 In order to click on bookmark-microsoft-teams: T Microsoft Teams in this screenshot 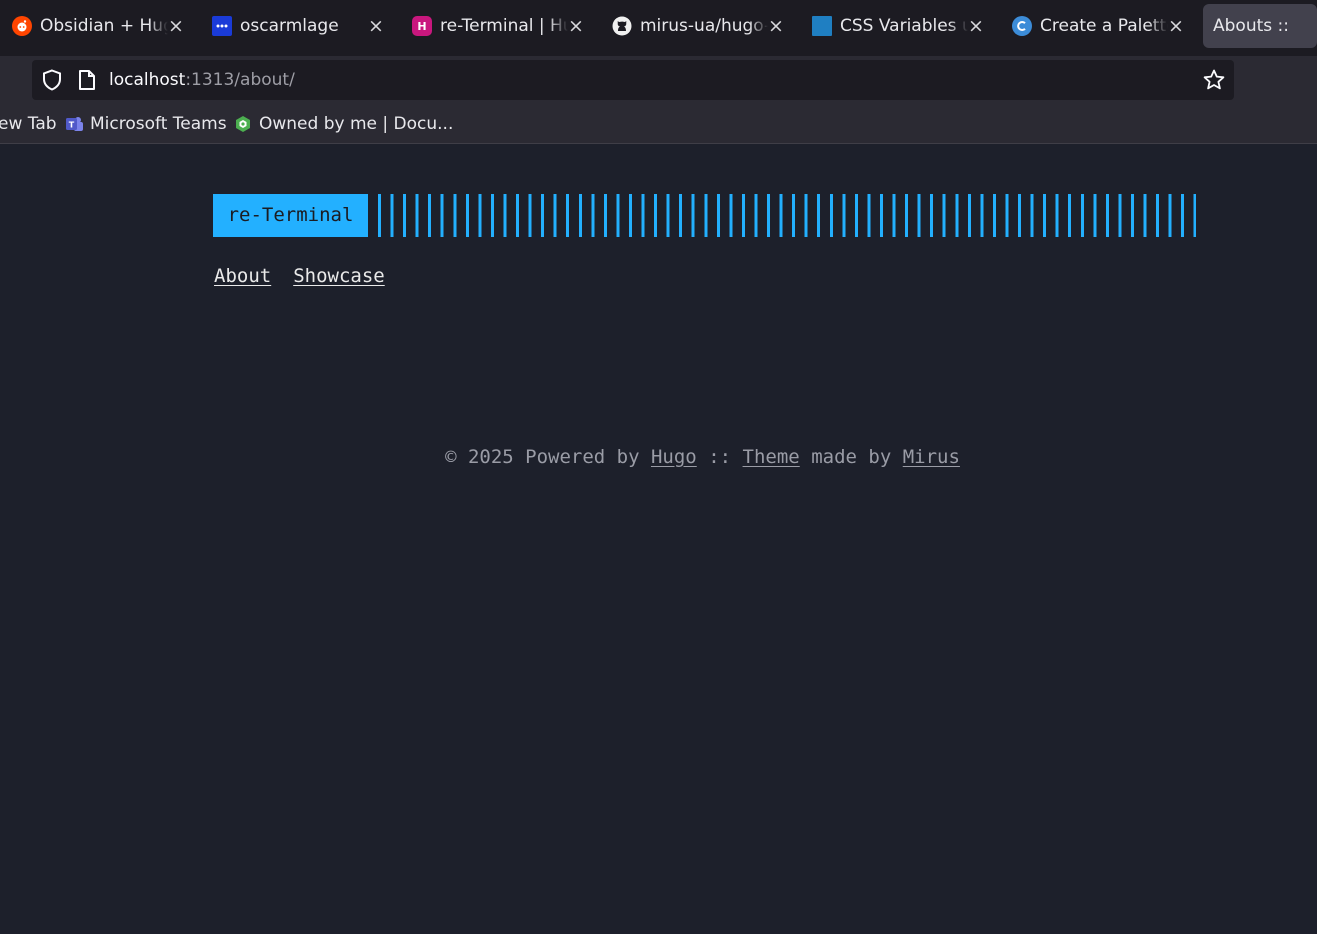, I will do `click(146, 124)`.